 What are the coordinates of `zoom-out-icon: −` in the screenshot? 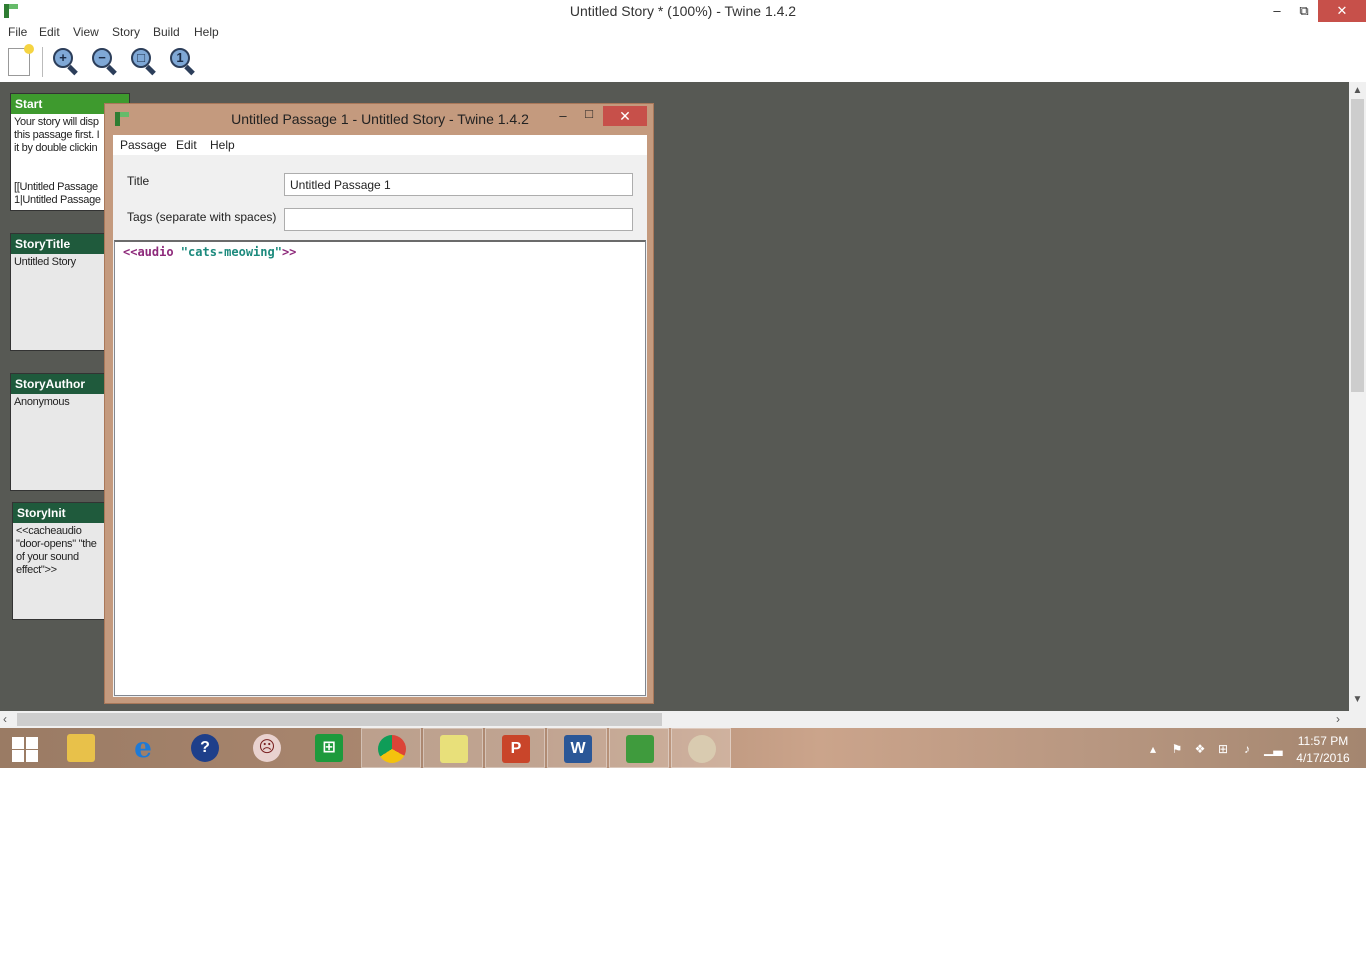 It's located at (105, 62).